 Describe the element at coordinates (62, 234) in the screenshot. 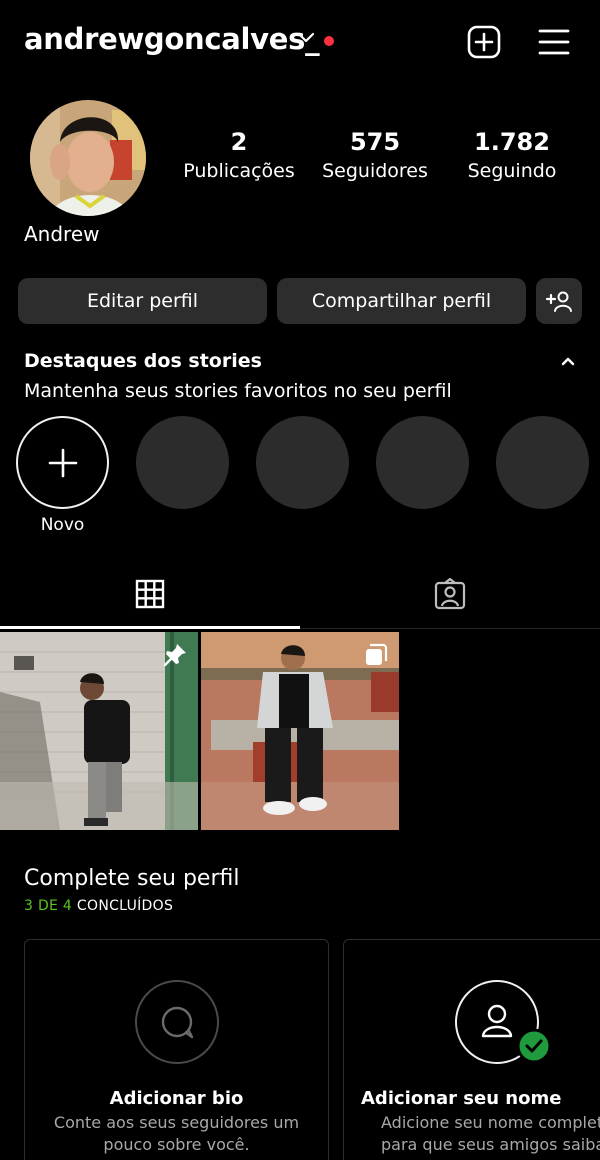

I see `display-name: Andrew` at that location.